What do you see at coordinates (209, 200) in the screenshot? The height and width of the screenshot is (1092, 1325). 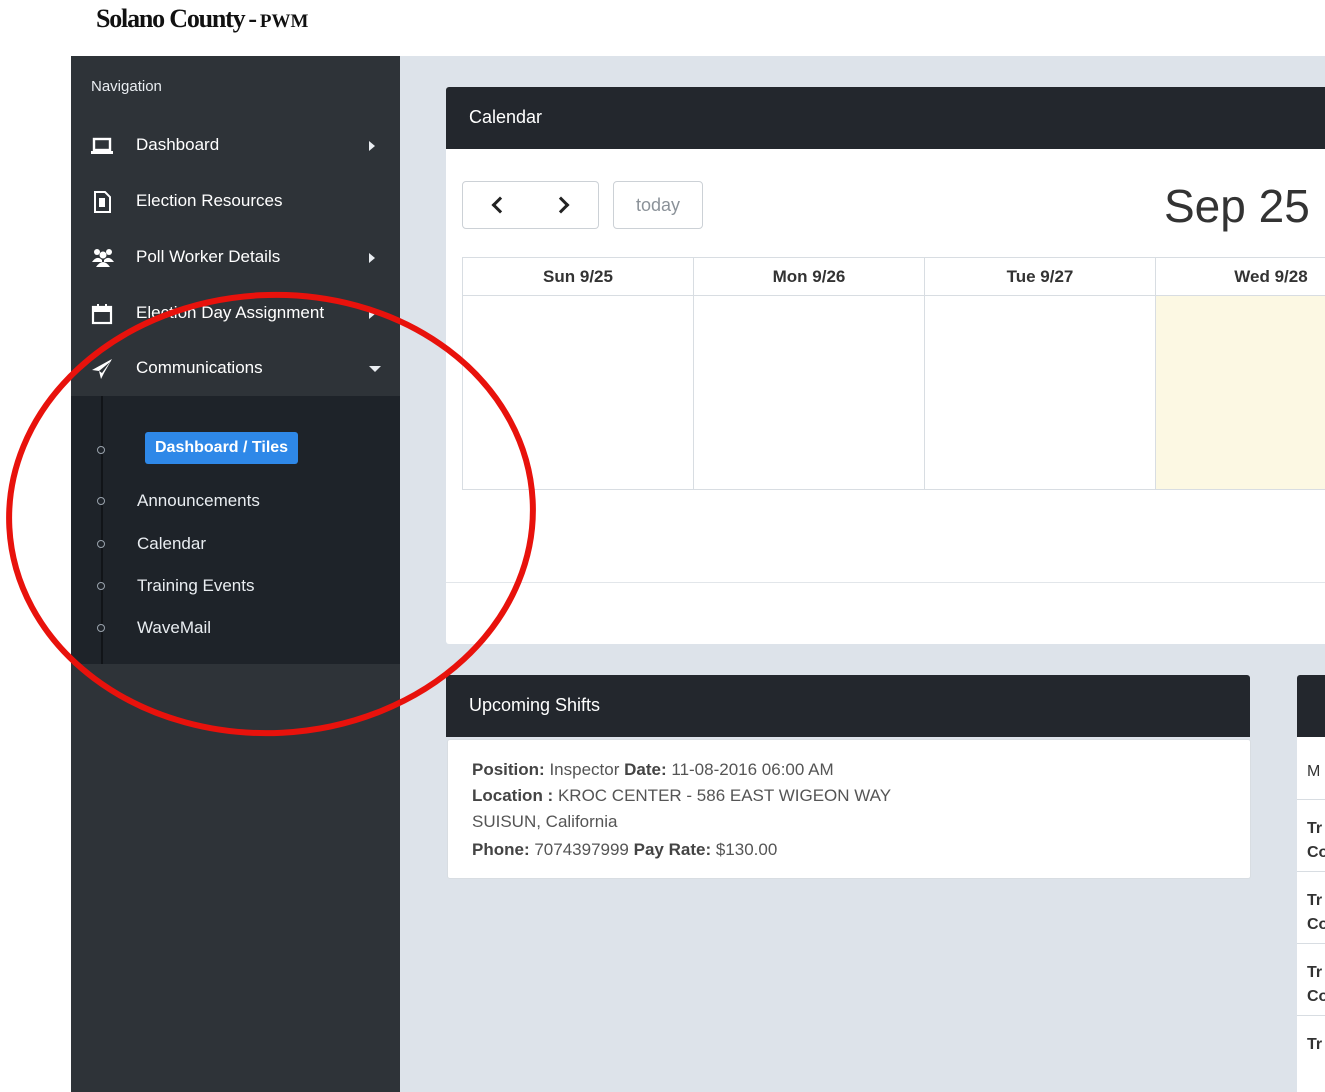 I see `sidebar-item-label: Election Resources` at bounding box center [209, 200].